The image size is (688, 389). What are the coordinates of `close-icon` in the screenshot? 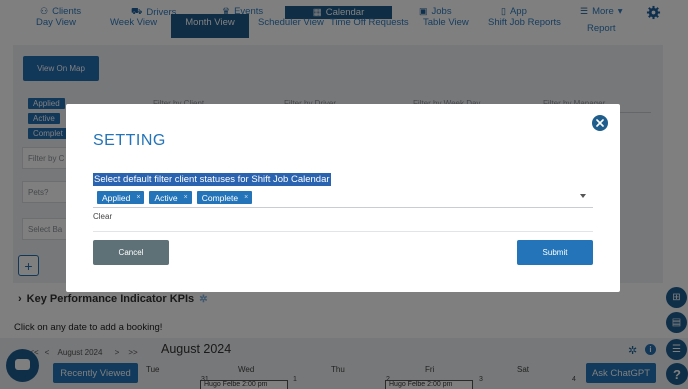 It's located at (600, 123).